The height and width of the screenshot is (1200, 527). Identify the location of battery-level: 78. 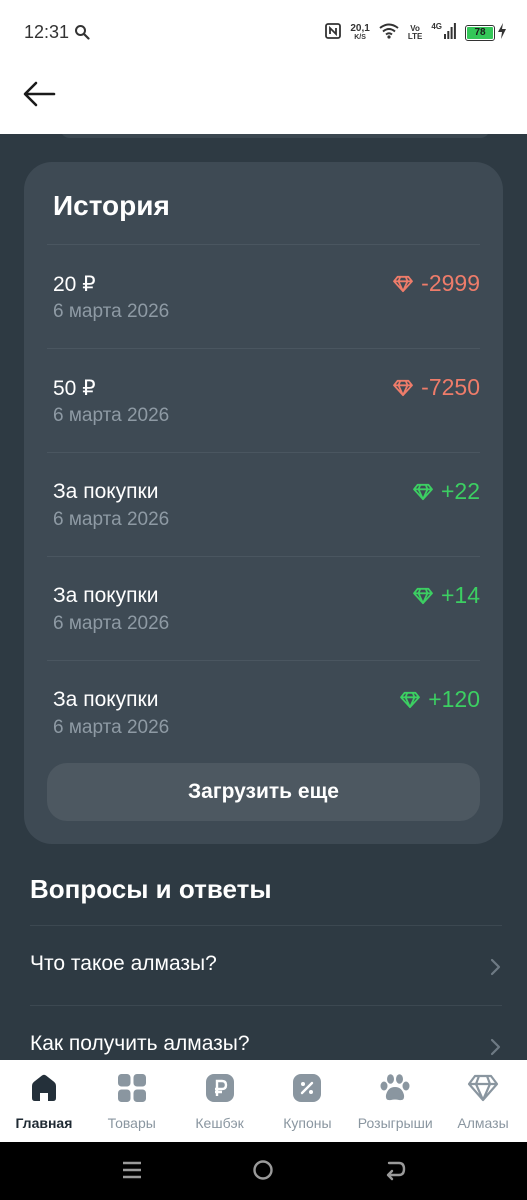
(480, 33).